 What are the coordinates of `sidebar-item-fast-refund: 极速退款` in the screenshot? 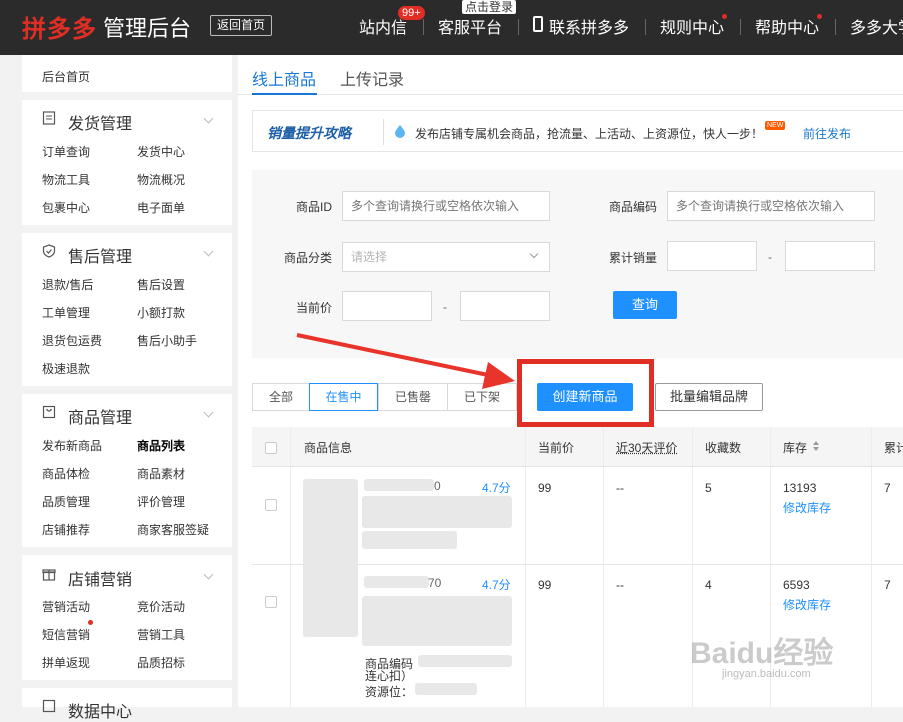 It's located at (66, 368).